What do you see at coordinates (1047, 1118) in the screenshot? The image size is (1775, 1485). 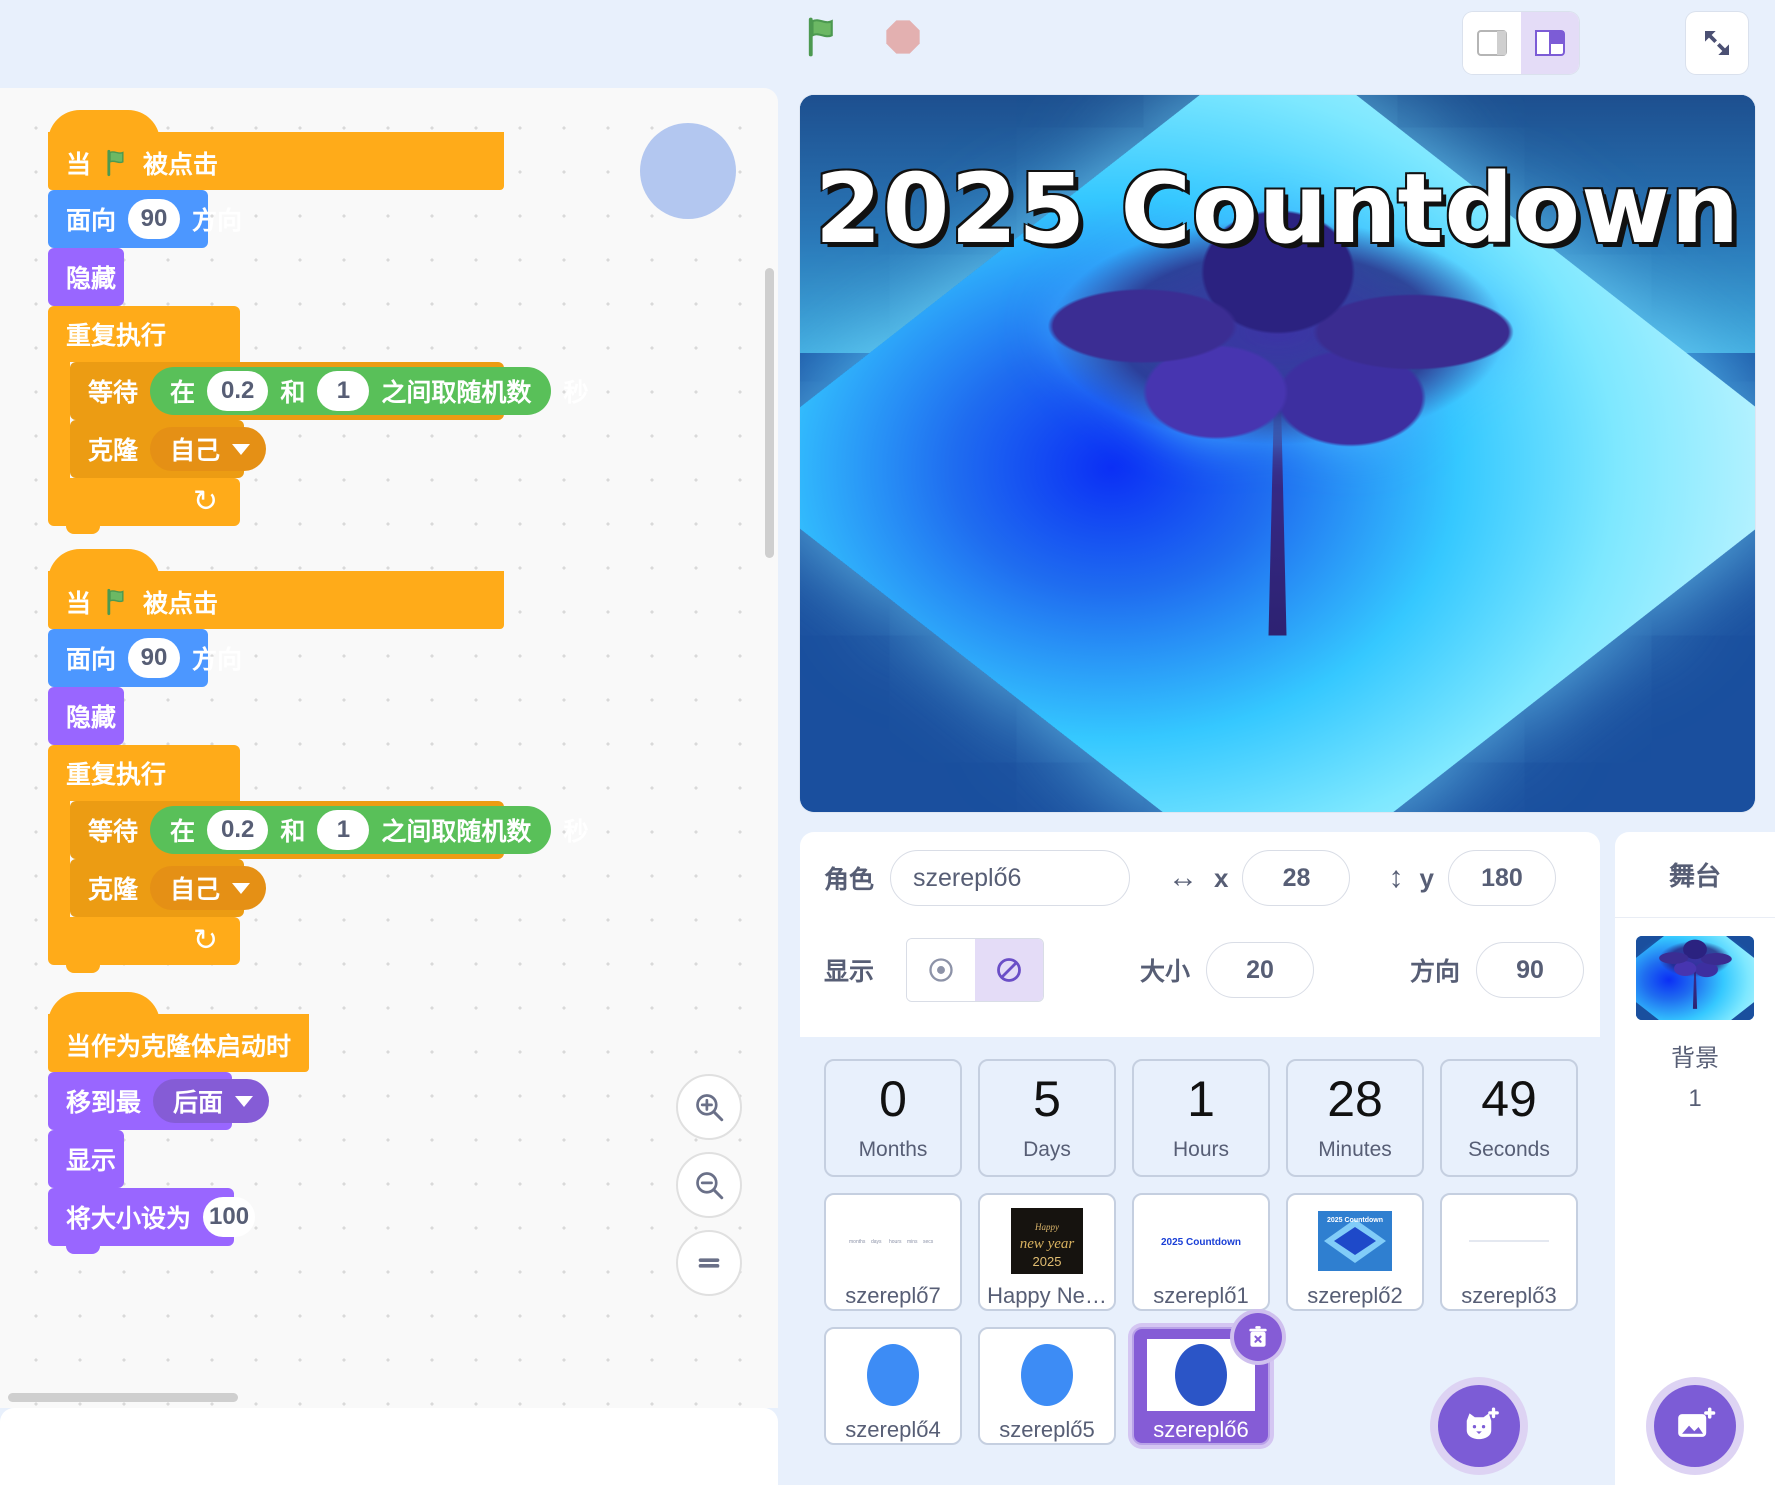 I see `countdown-cell-days: 5 Days` at bounding box center [1047, 1118].